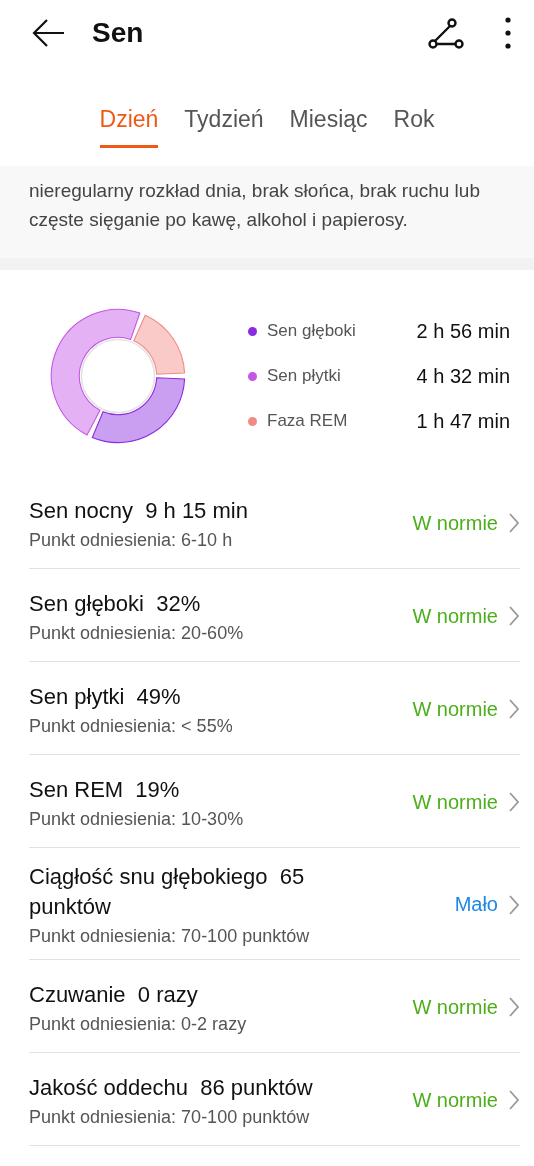  I want to click on metric-row: Ciągłość snu głębokiego 65 punktów Punkt odniesienia: 70-100 punktów Mało, so click(274, 904).